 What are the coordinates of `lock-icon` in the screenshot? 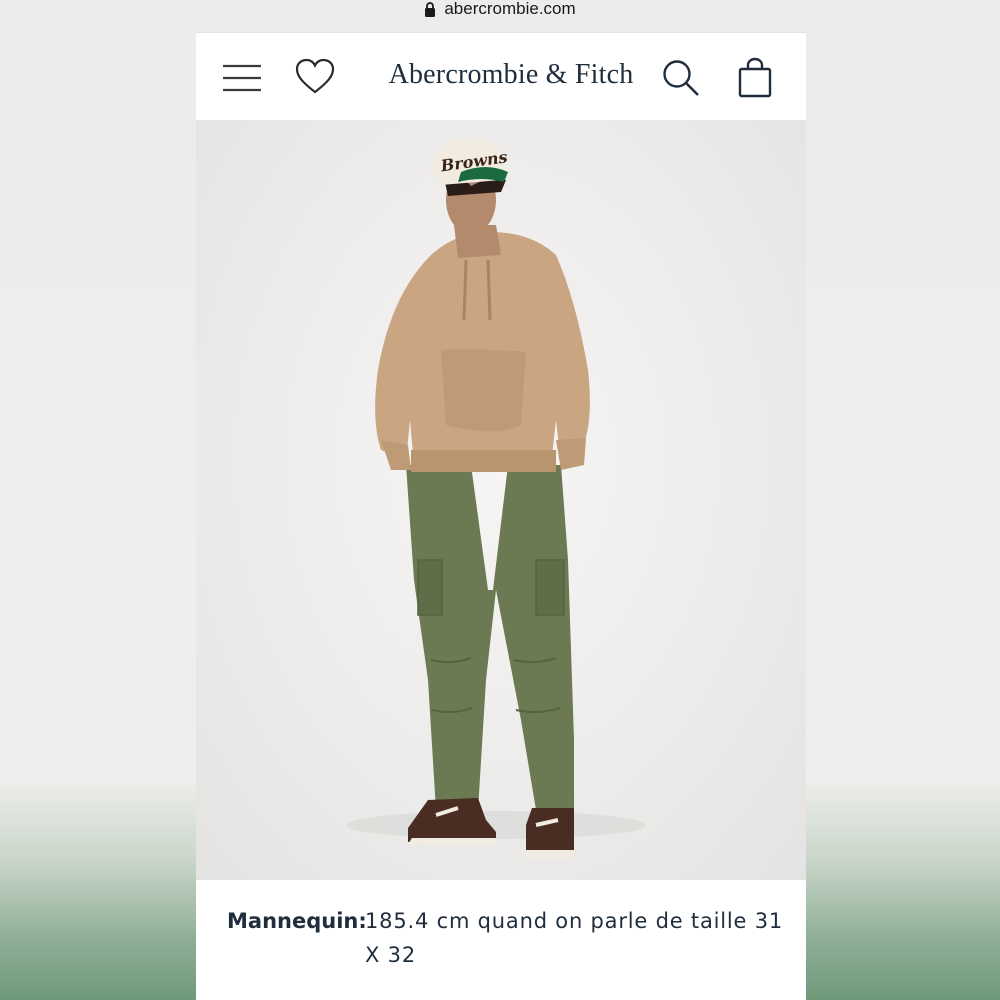 It's located at (430, 9).